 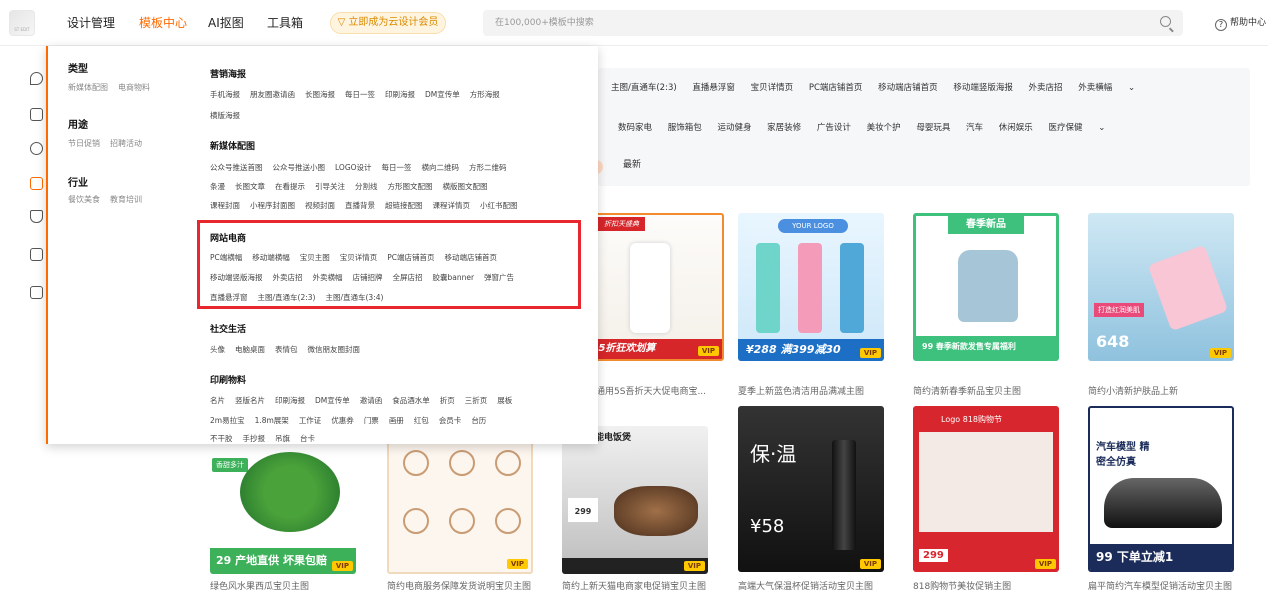 What do you see at coordinates (310, 420) in the screenshot?
I see `menu-link: 工作证` at bounding box center [310, 420].